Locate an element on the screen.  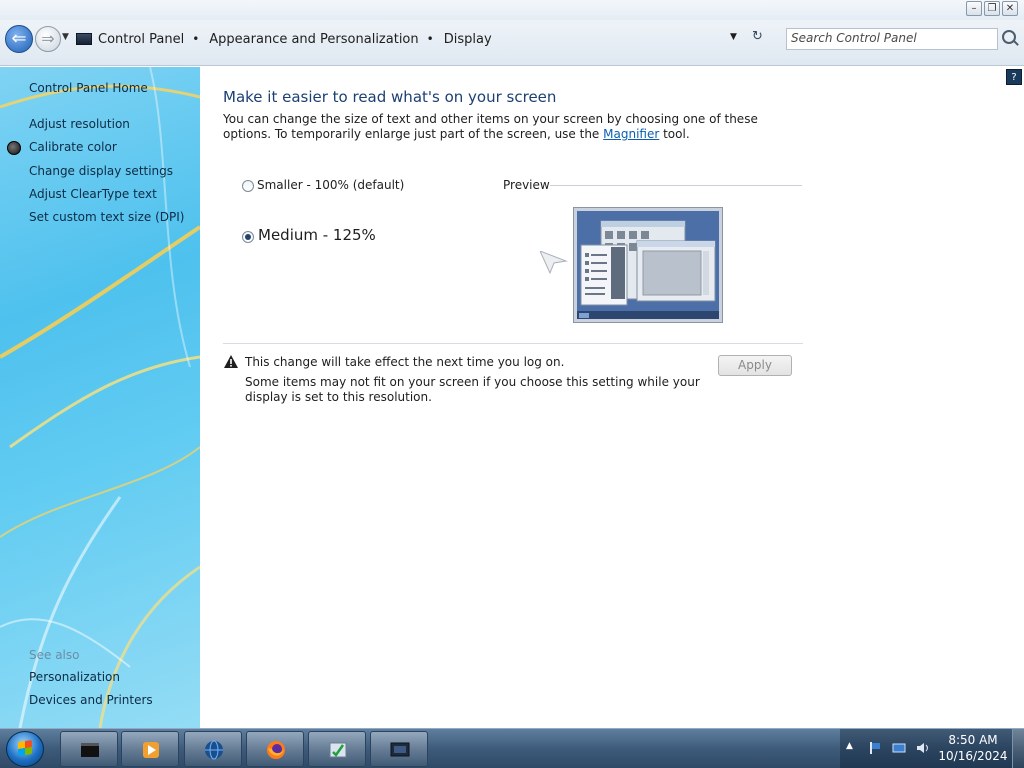
taskbar-button-firefox is located at coordinates (275, 749).